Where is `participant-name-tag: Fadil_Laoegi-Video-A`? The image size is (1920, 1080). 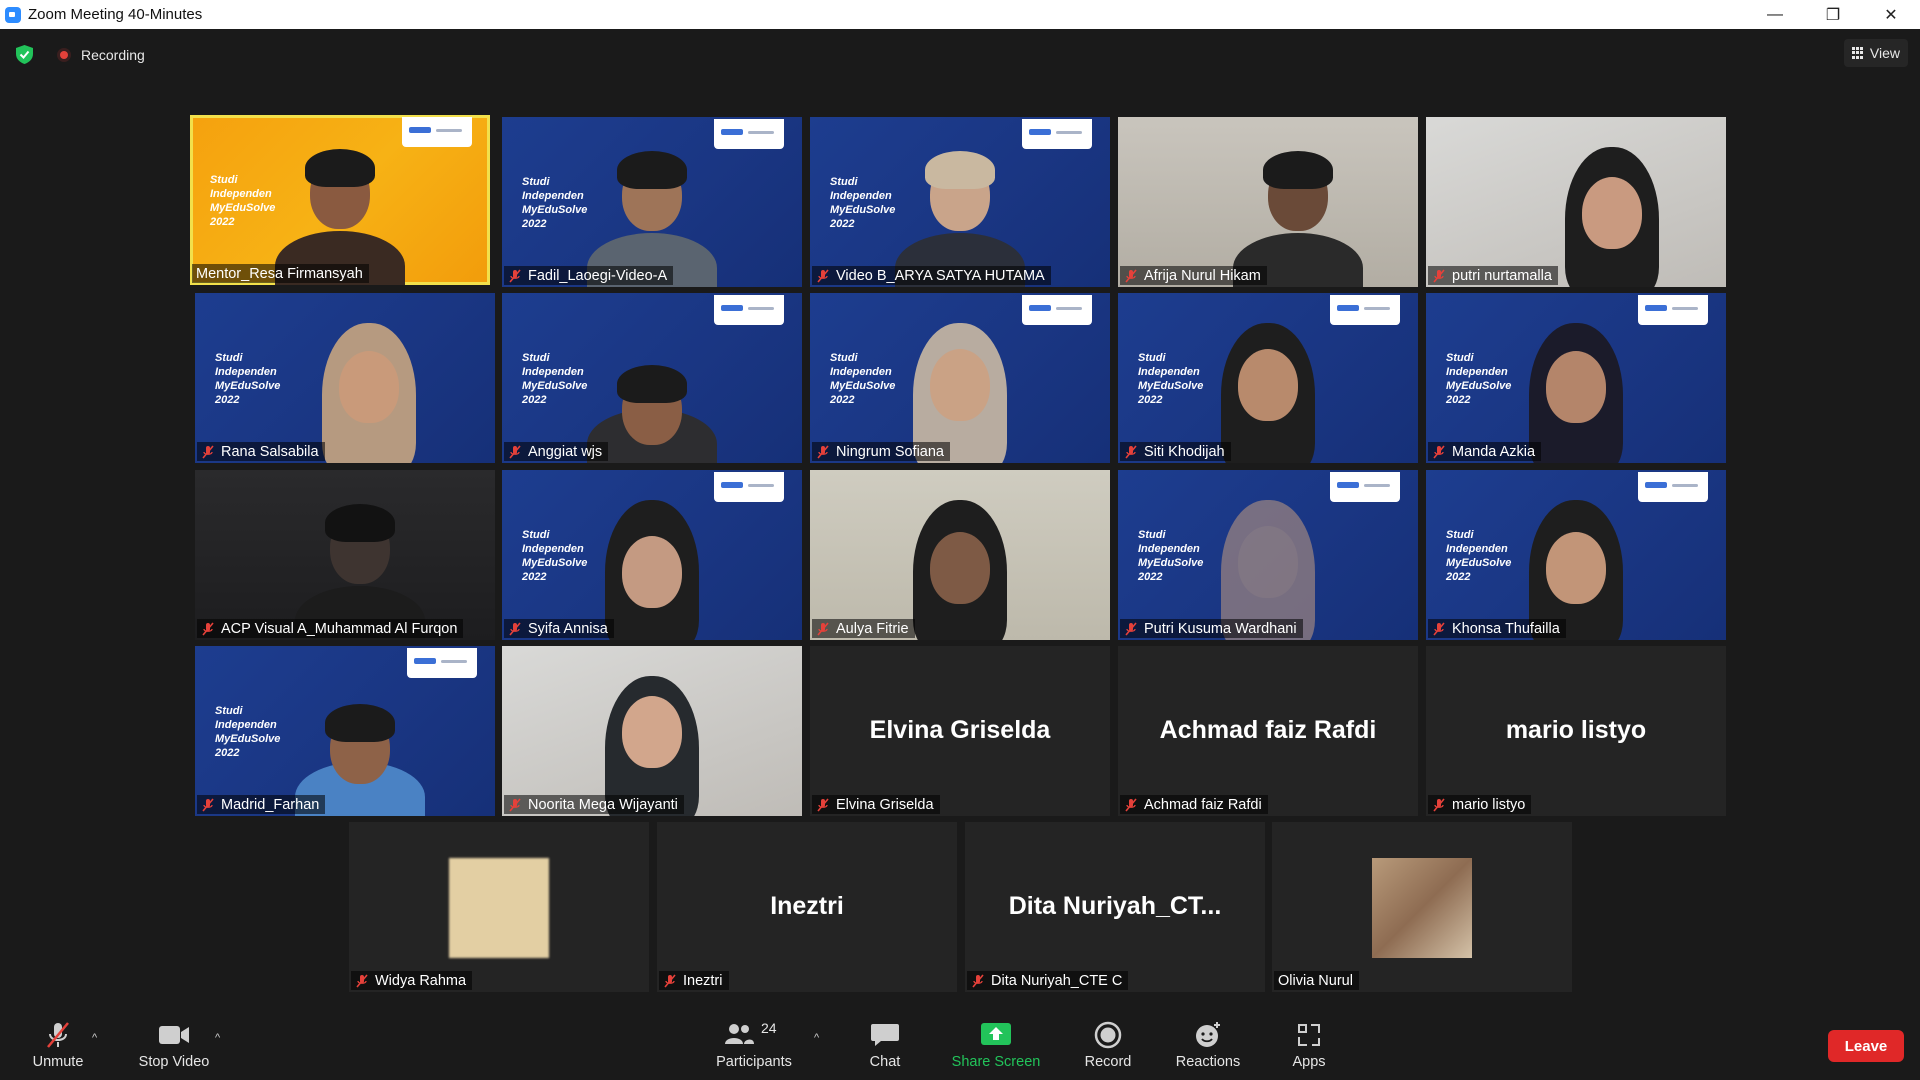 participant-name-tag: Fadil_Laoegi-Video-A is located at coordinates (589, 275).